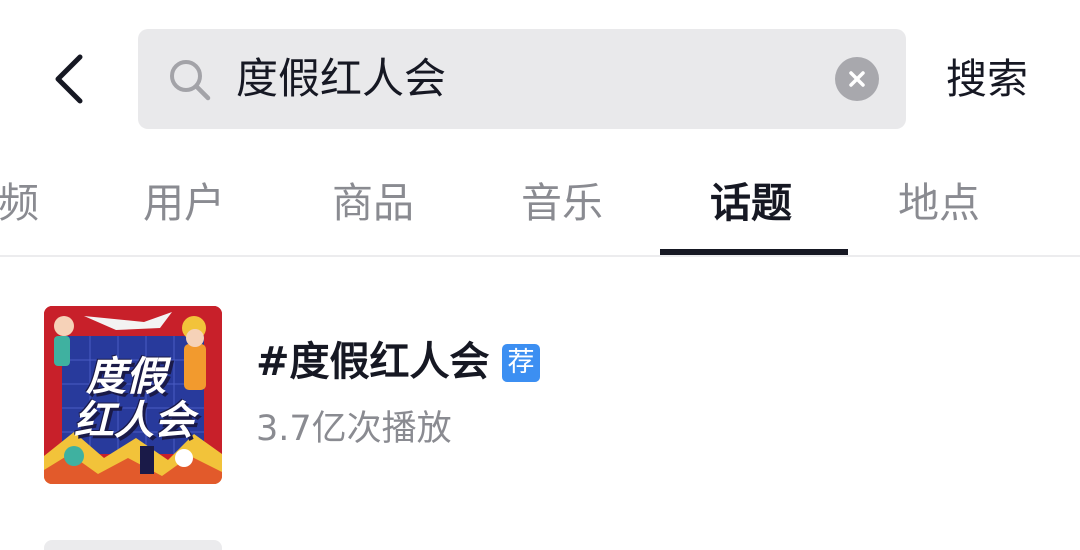 The height and width of the screenshot is (550, 1080). I want to click on tab-products: 商品, so click(373, 203).